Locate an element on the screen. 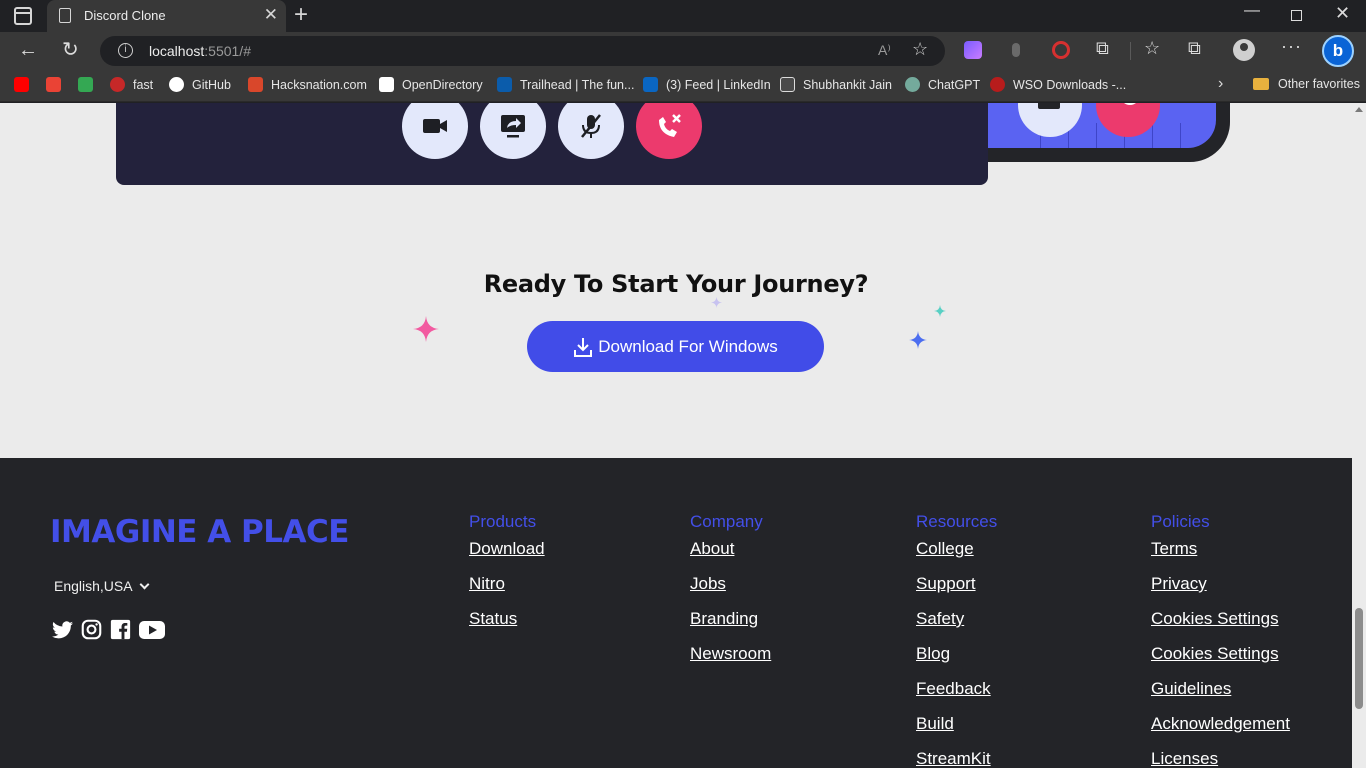  extensions-puzzle-icon: ⧉ is located at coordinates (1105, 48).